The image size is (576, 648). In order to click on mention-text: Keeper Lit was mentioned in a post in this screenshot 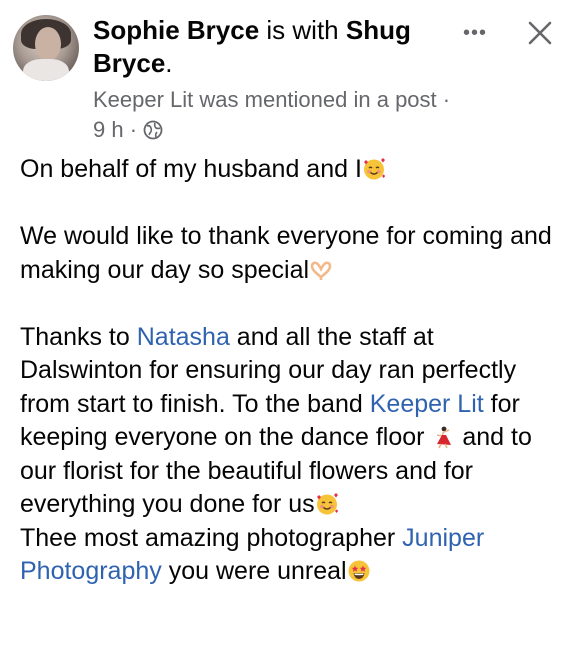, I will do `click(265, 99)`.